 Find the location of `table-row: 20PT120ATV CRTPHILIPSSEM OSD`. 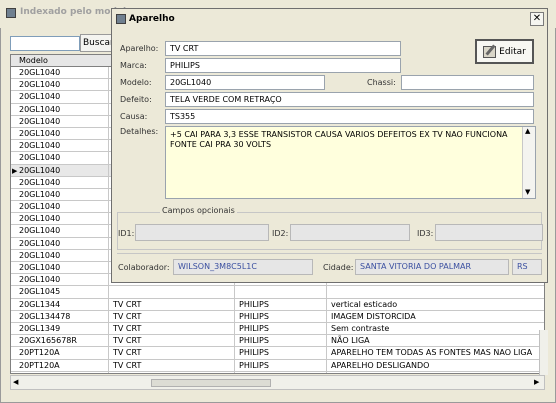

table-row: 20PT120ATV CRTPHILIPSSEM OSD is located at coordinates (277, 372).